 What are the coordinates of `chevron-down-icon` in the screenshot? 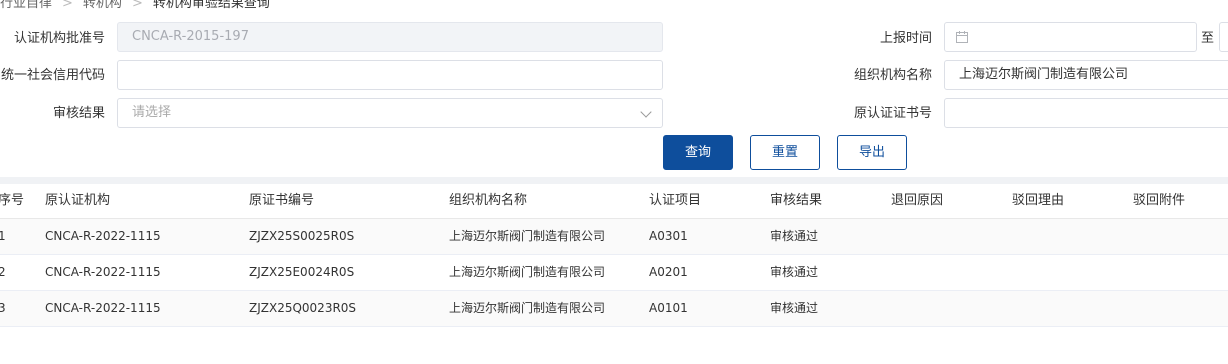 It's located at (646, 112).